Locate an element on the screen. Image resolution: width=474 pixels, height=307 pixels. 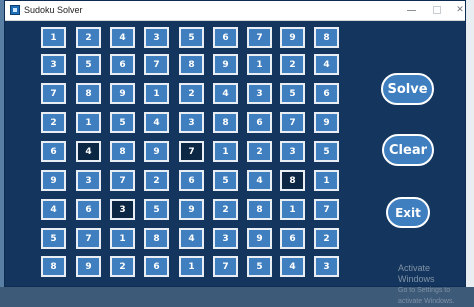
minimize-icon is located at coordinates (411, 10).